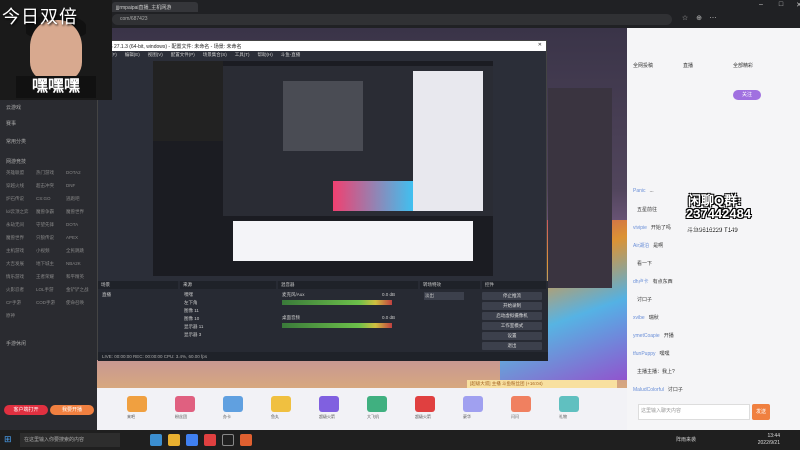 The image size is (800, 450). Describe the element at coordinates (15, 186) in the screenshot. I see `nav-sub-item: 穿越火线` at that location.